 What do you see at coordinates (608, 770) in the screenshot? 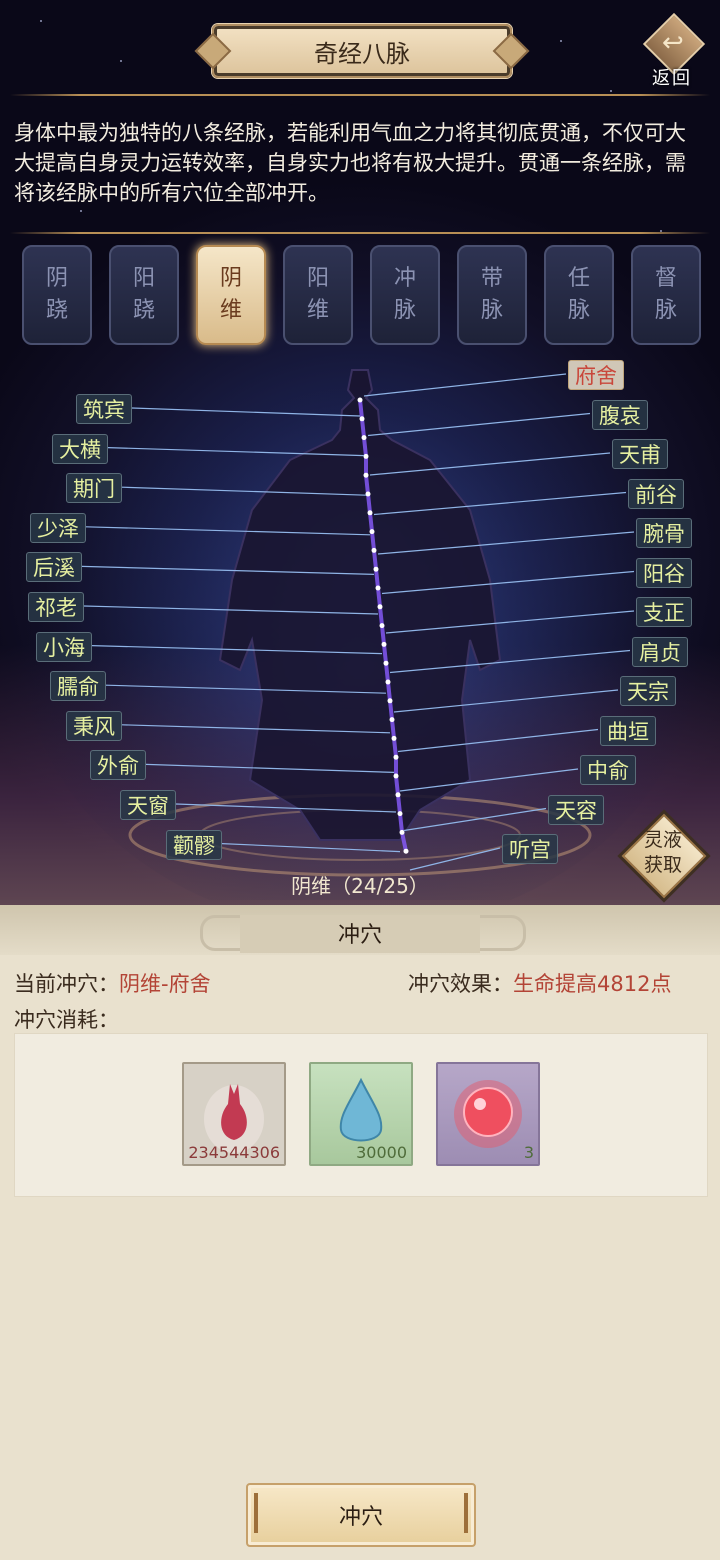
I see `acupoint-label-right: 中俞` at bounding box center [608, 770].